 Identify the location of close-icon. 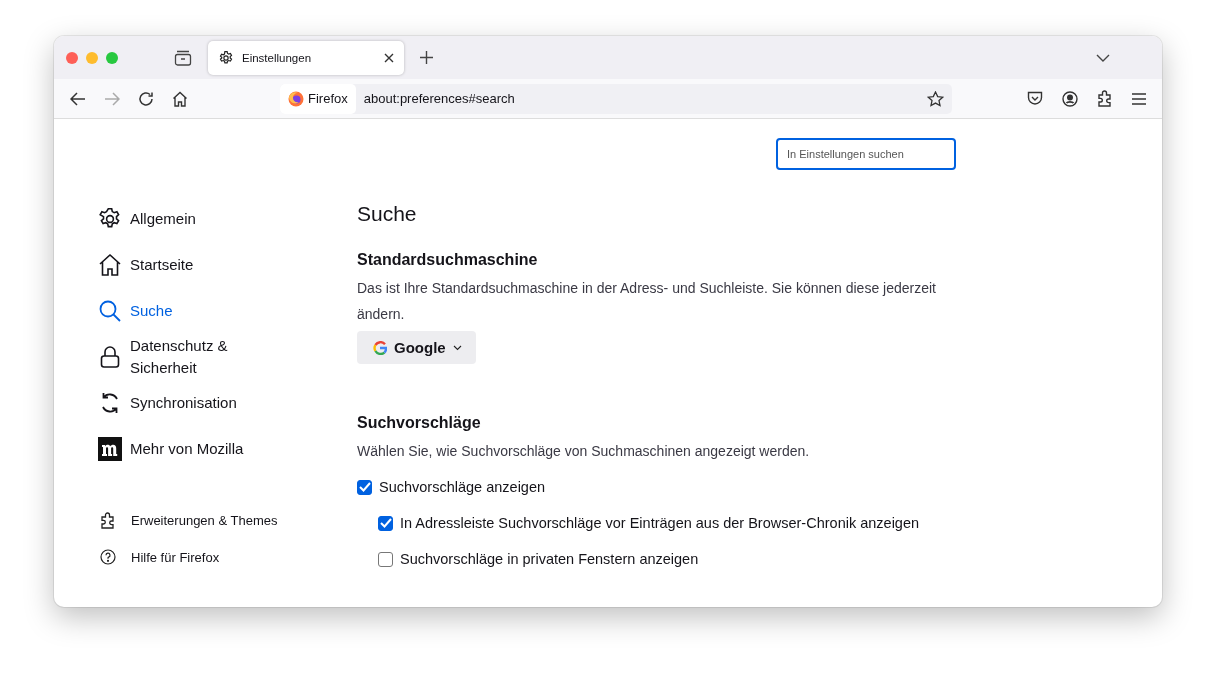
(389, 57).